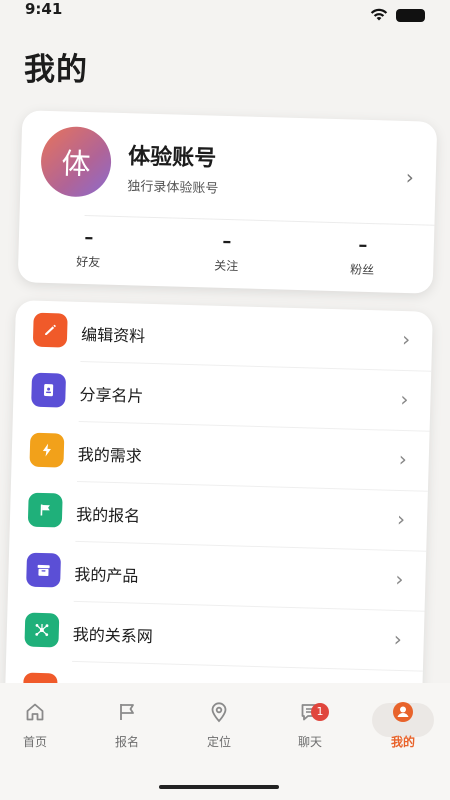 The image size is (450, 800). What do you see at coordinates (44, 570) in the screenshot?
I see `box-icon` at bounding box center [44, 570].